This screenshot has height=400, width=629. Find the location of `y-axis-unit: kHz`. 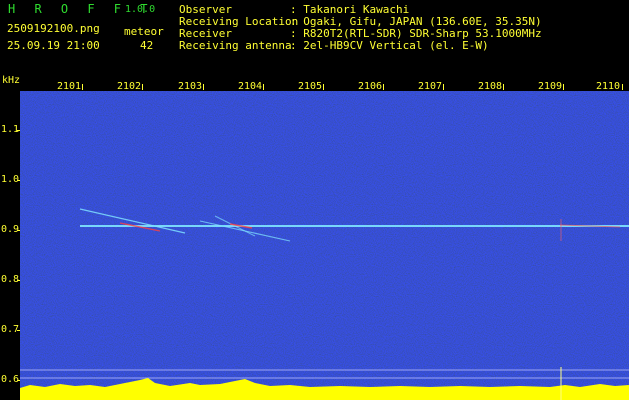

y-axis-unit: kHz is located at coordinates (11, 80).